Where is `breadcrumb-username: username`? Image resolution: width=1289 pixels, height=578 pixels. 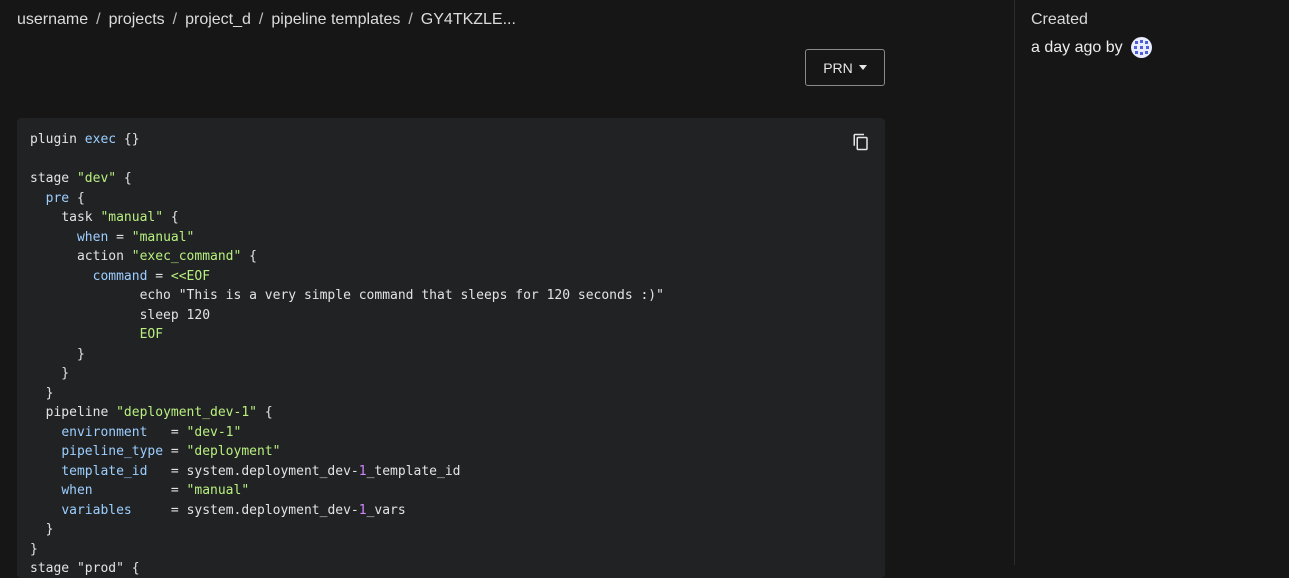 breadcrumb-username: username is located at coordinates (52, 19).